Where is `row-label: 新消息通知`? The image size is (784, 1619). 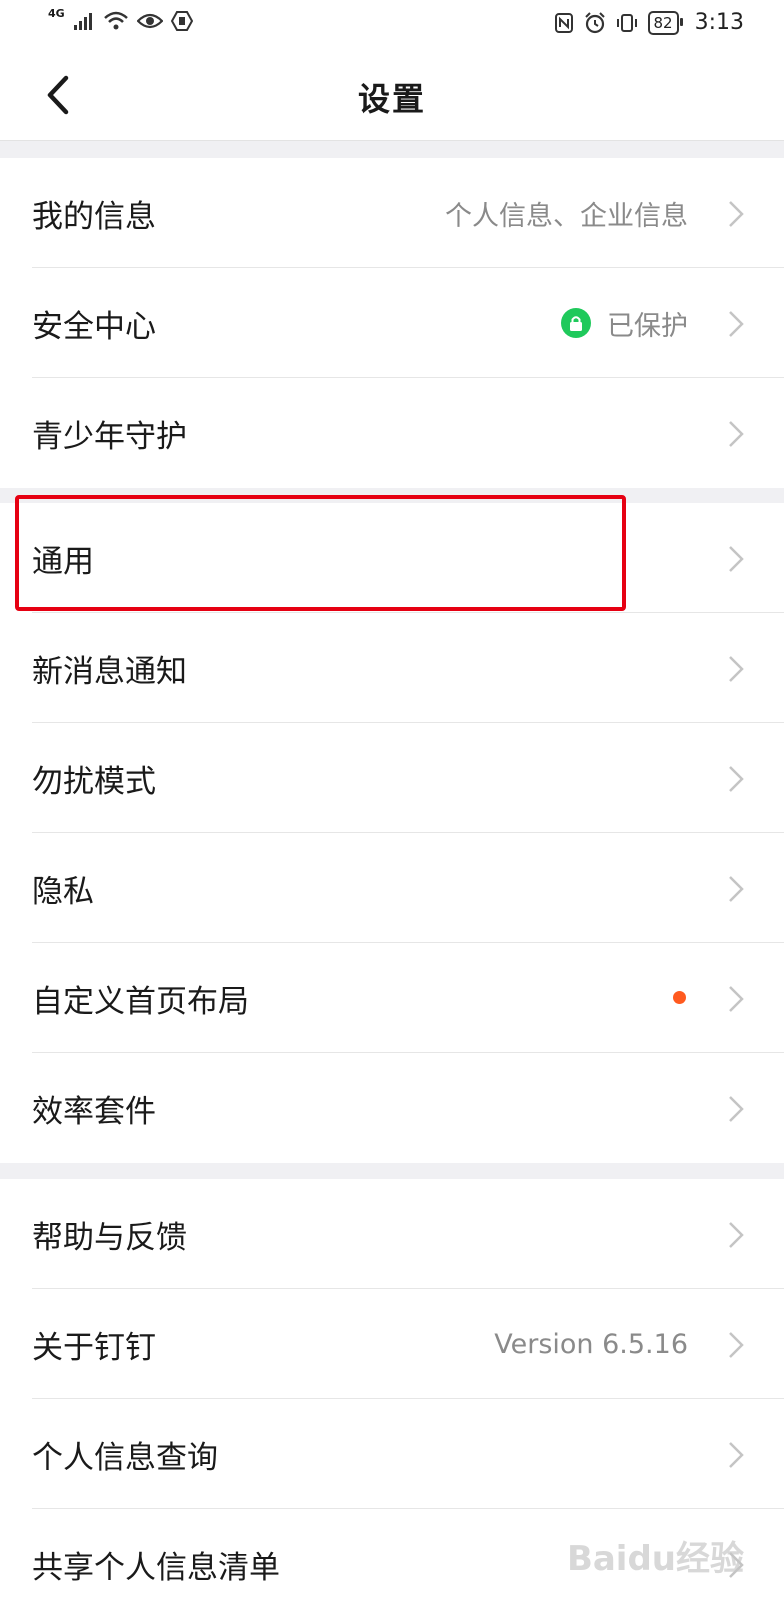 row-label: 新消息通知 is located at coordinates (109, 671).